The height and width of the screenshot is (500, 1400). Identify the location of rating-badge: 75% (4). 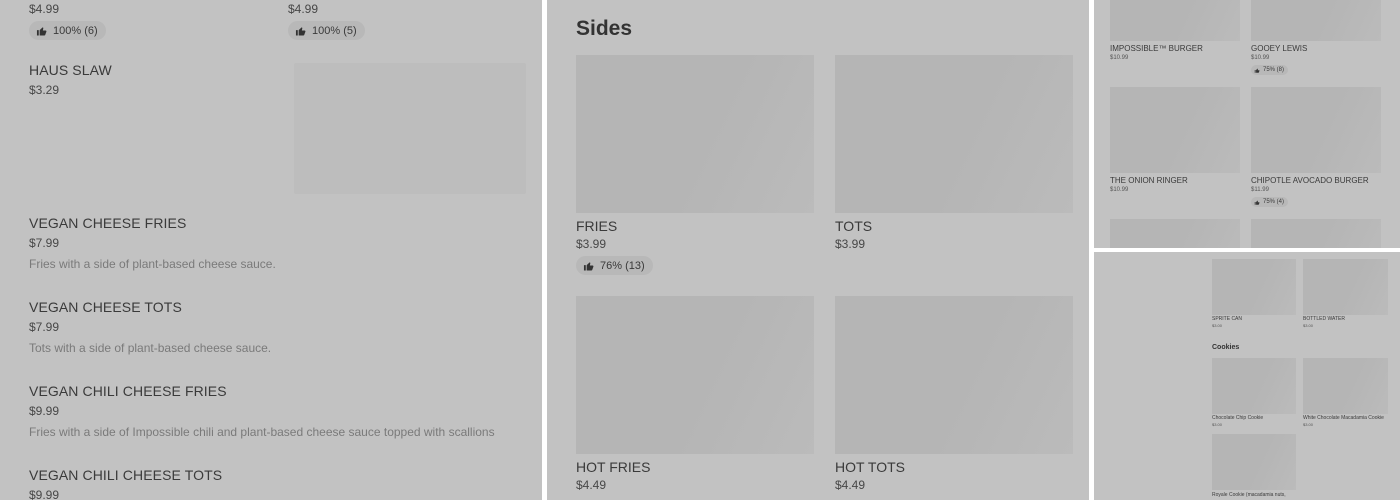
(1270, 202).